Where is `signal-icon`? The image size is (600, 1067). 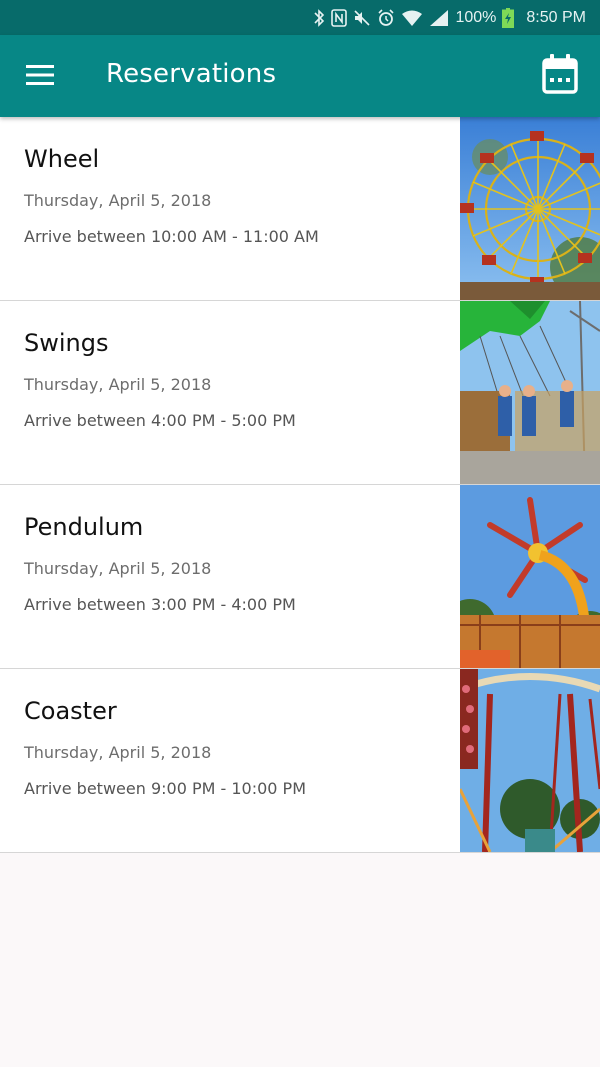 signal-icon is located at coordinates (439, 18).